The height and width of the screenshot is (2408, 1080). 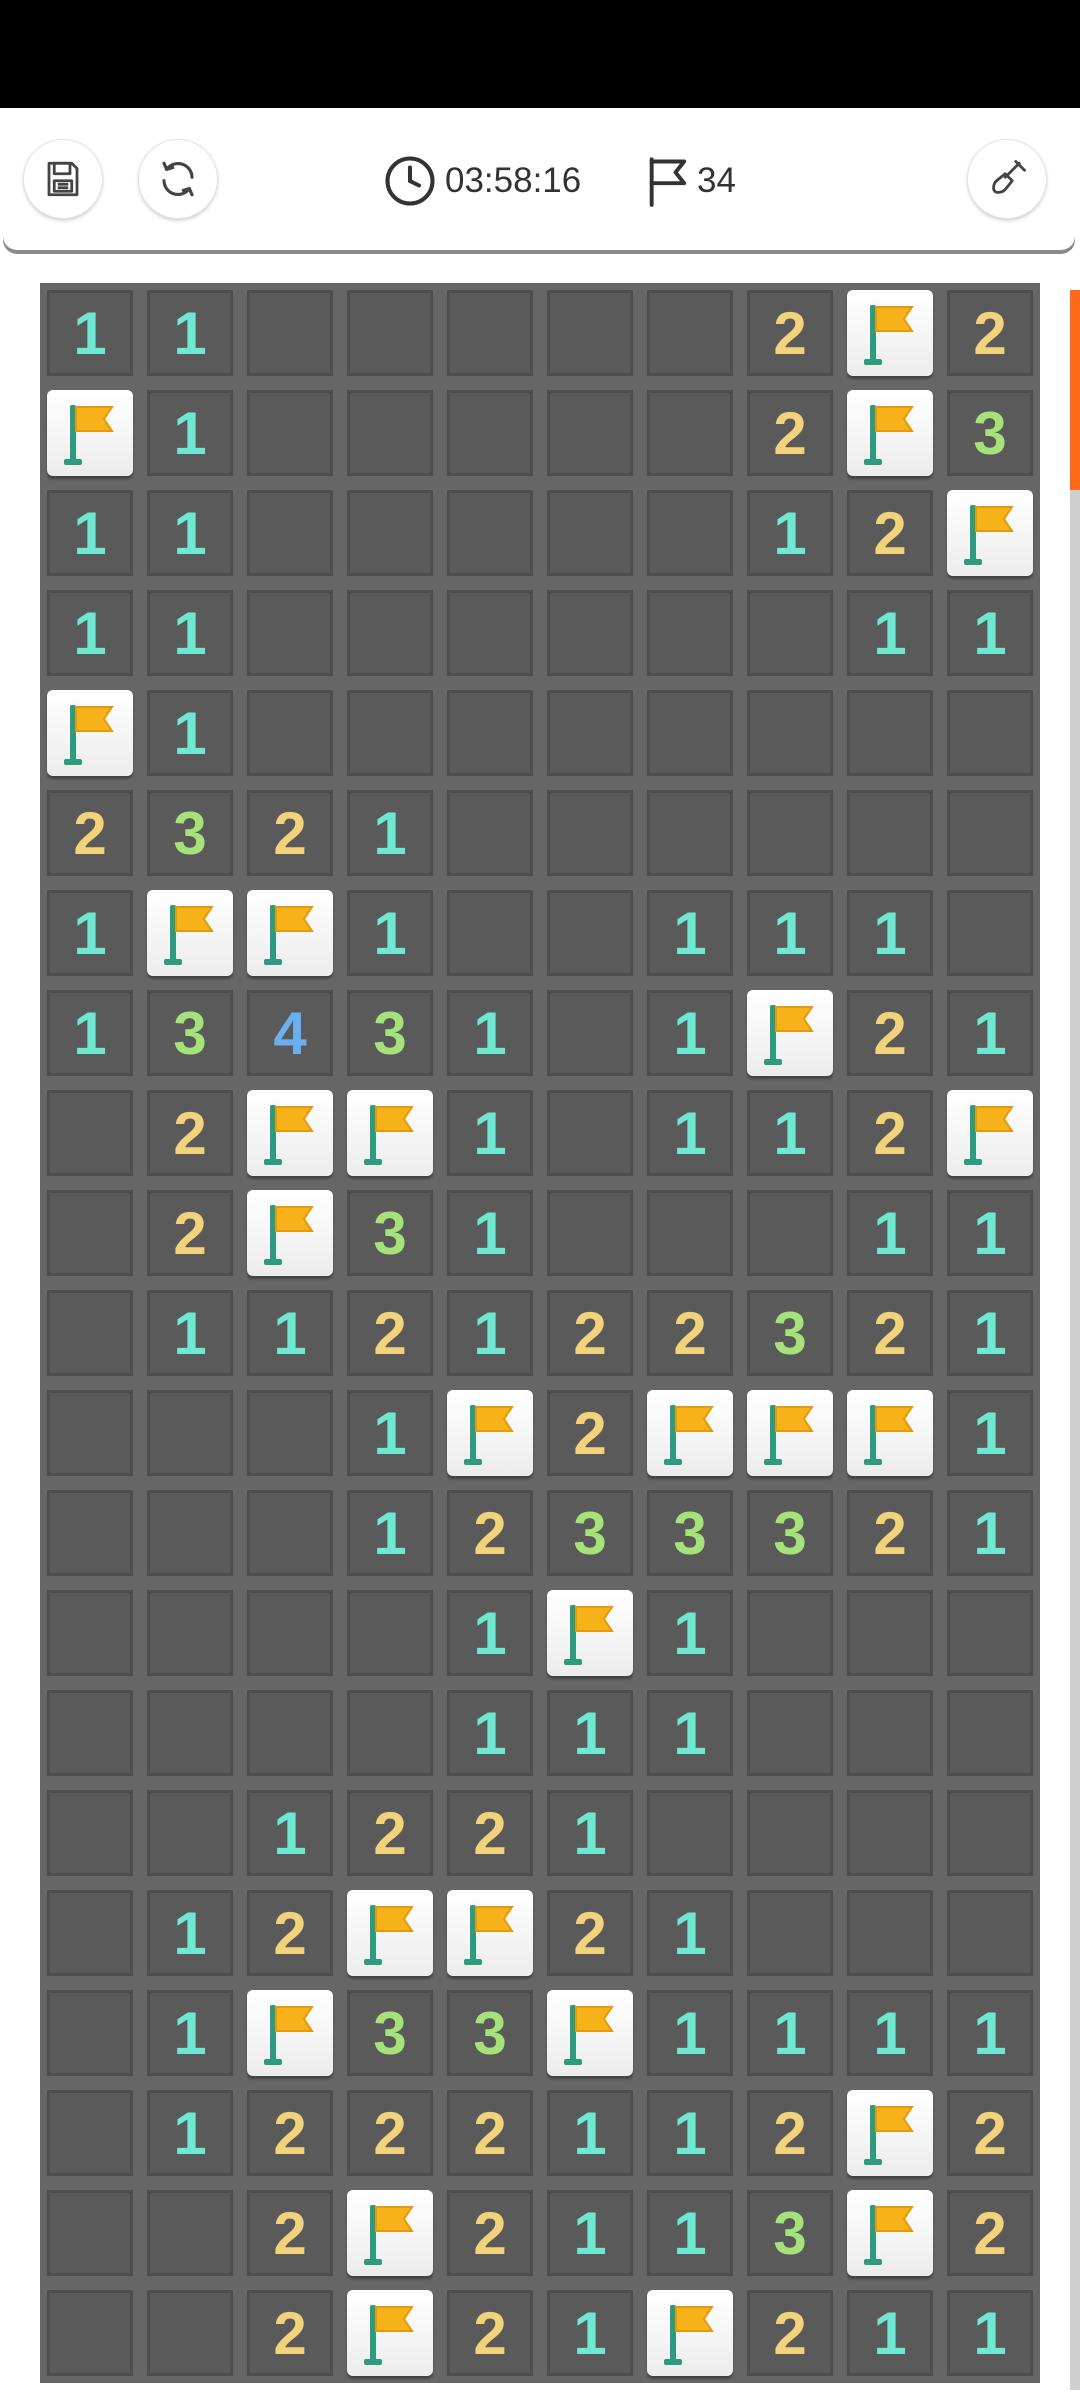 I want to click on scrollbar, so click(x=1075, y=1340).